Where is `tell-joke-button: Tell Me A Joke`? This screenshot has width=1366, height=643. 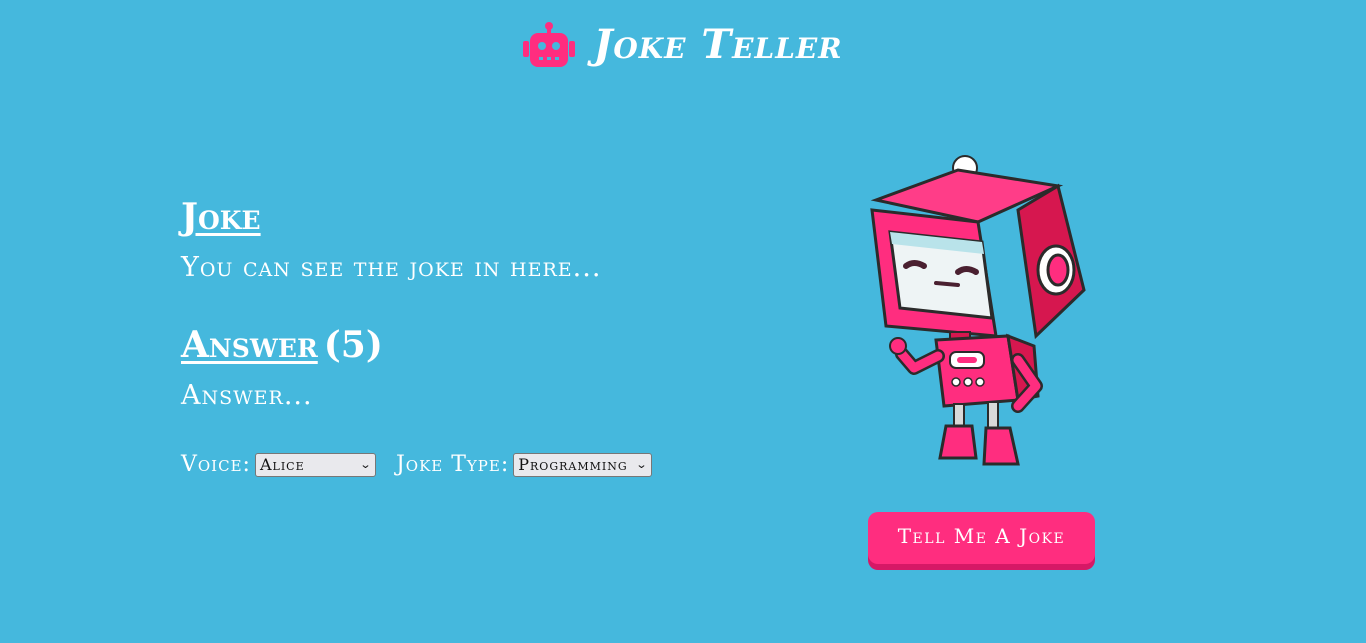 tell-joke-button: Tell Me A Joke is located at coordinates (981, 538).